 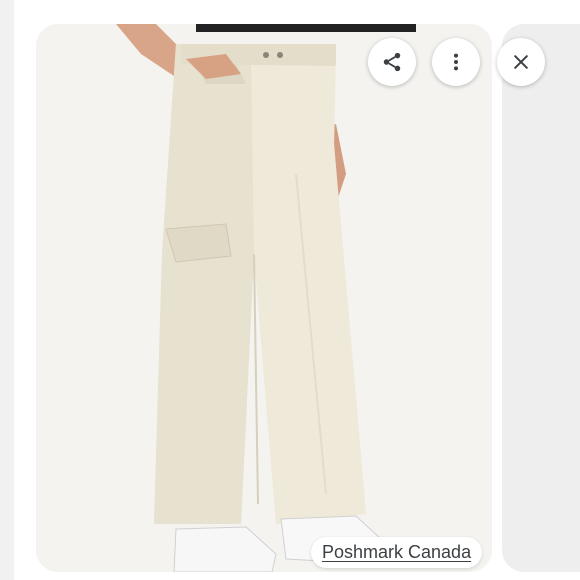 I want to click on share-icon, so click(x=392, y=62).